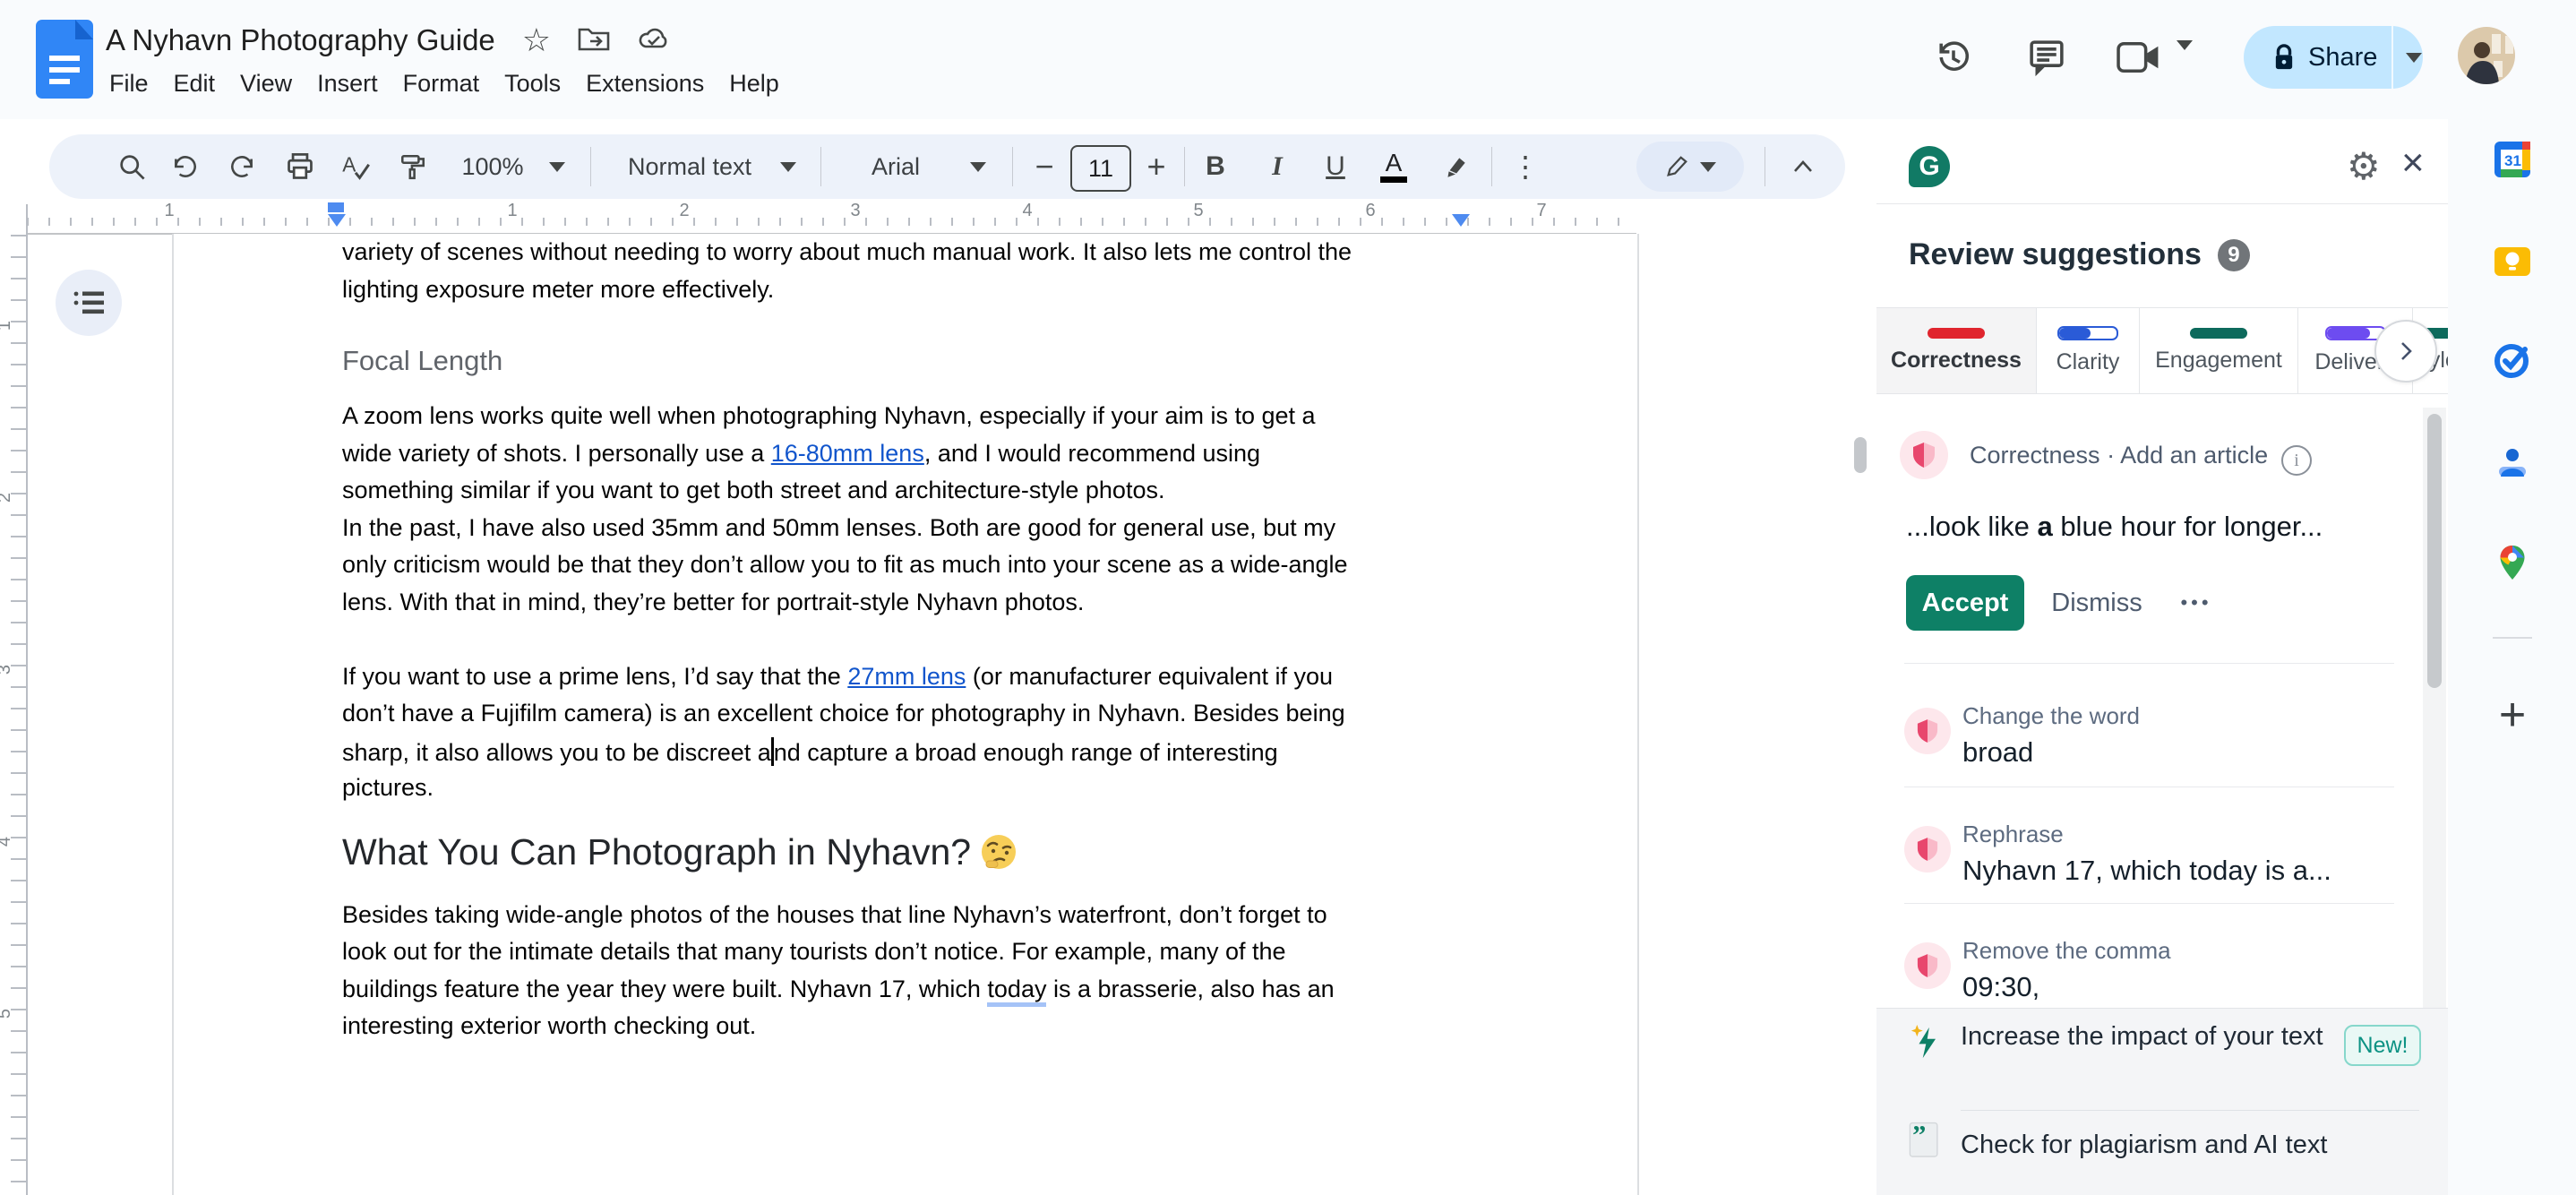 This screenshot has width=2576, height=1195. What do you see at coordinates (536, 40) in the screenshot?
I see `star-icon: ☆` at bounding box center [536, 40].